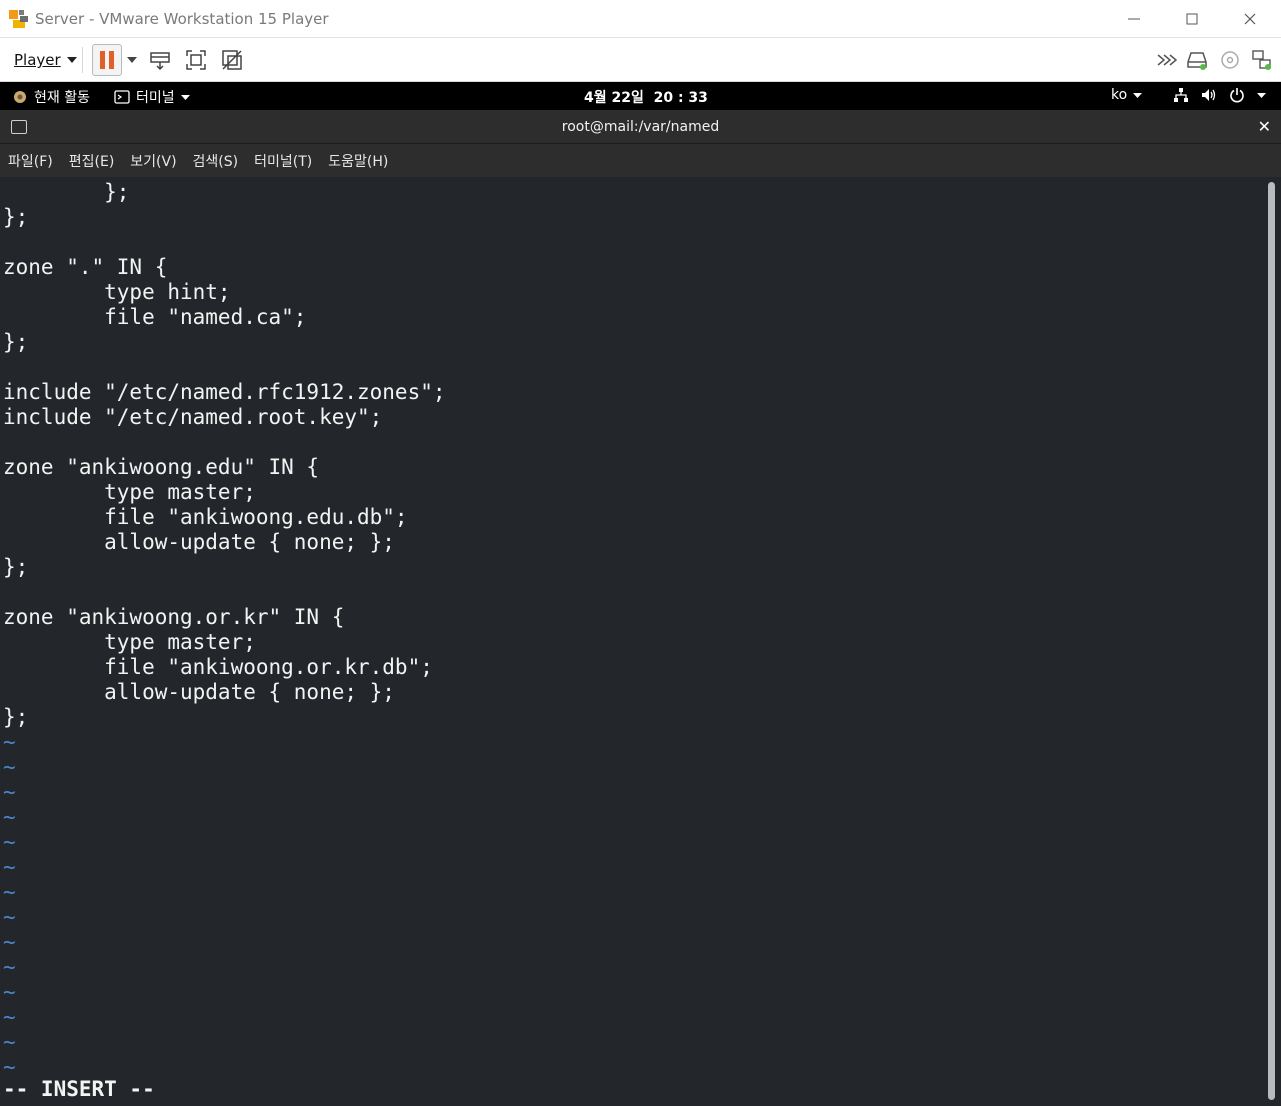 This screenshot has width=1281, height=1106. Describe the element at coordinates (182, 19) in the screenshot. I see `window-title: Server - VMware Workstation 15 Player` at that location.